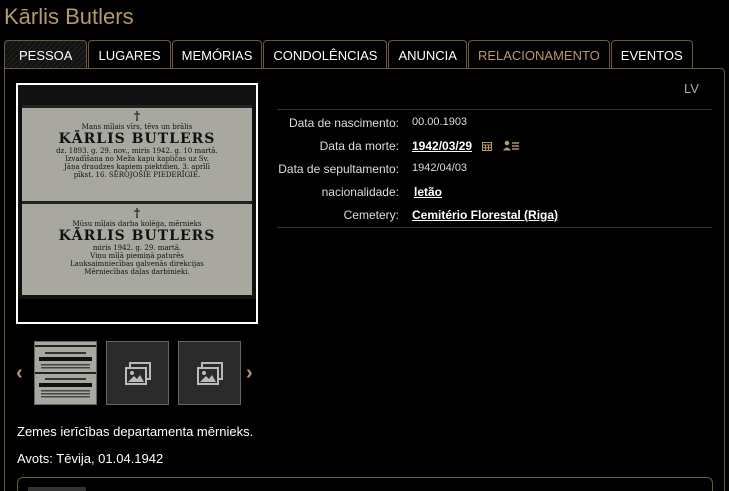 This screenshot has width=729, height=491. I want to click on burial-value: 1942/04/03, so click(440, 168).